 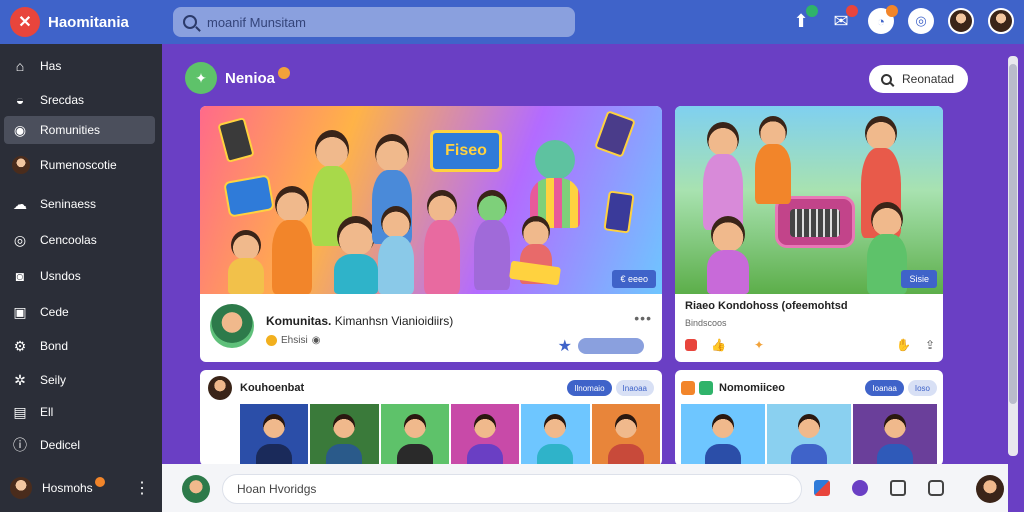 I want to click on sidebar-item-cencoolas: ◎ Cencoolas, so click(x=79, y=240).